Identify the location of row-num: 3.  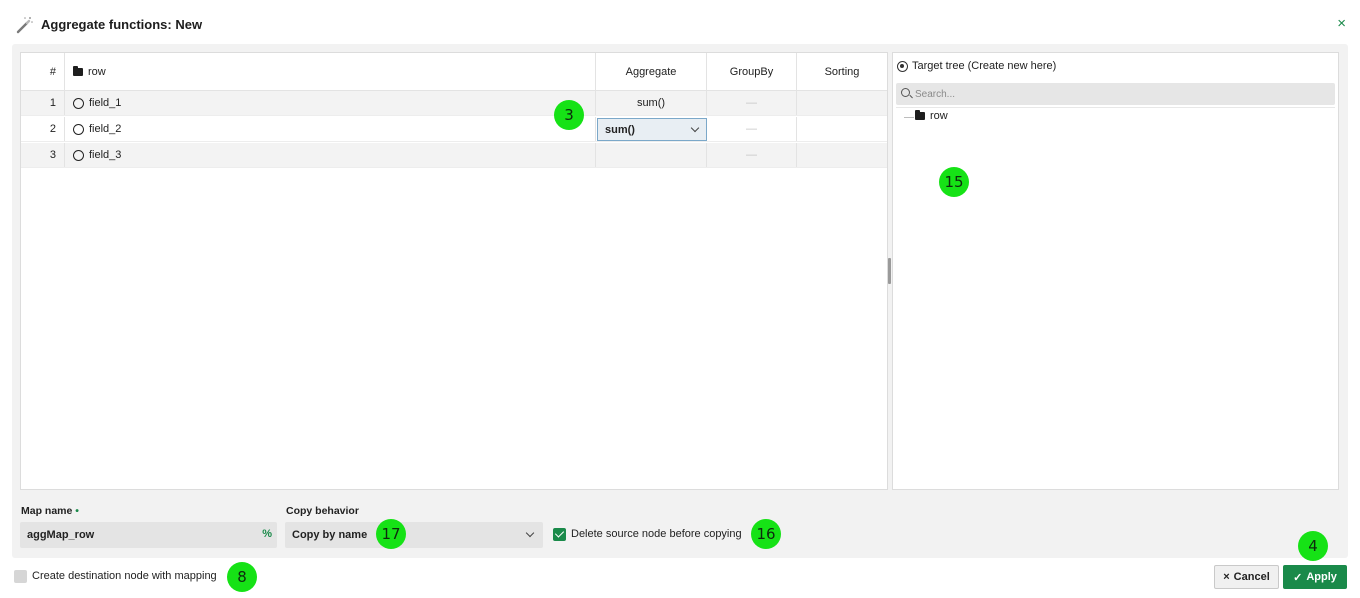
(43, 155).